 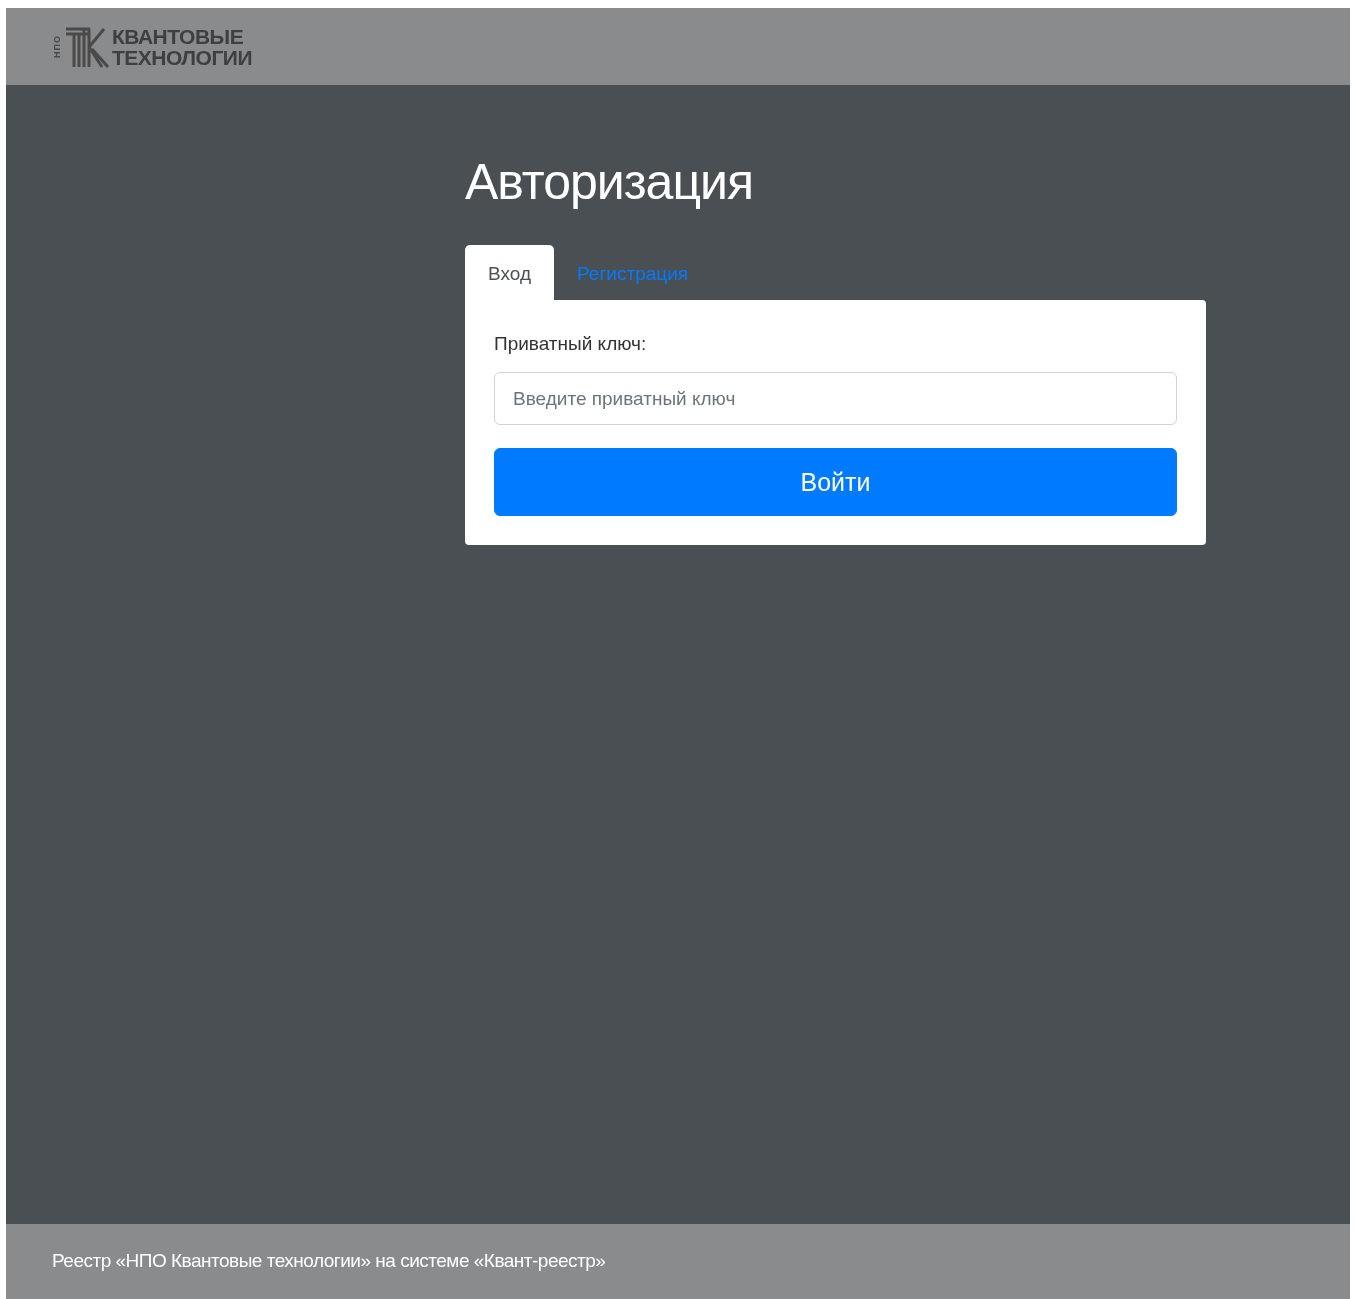 I want to click on logo-text: КВАНТОВЫЕ ТЕХНОЛОГИИ, so click(x=182, y=46).